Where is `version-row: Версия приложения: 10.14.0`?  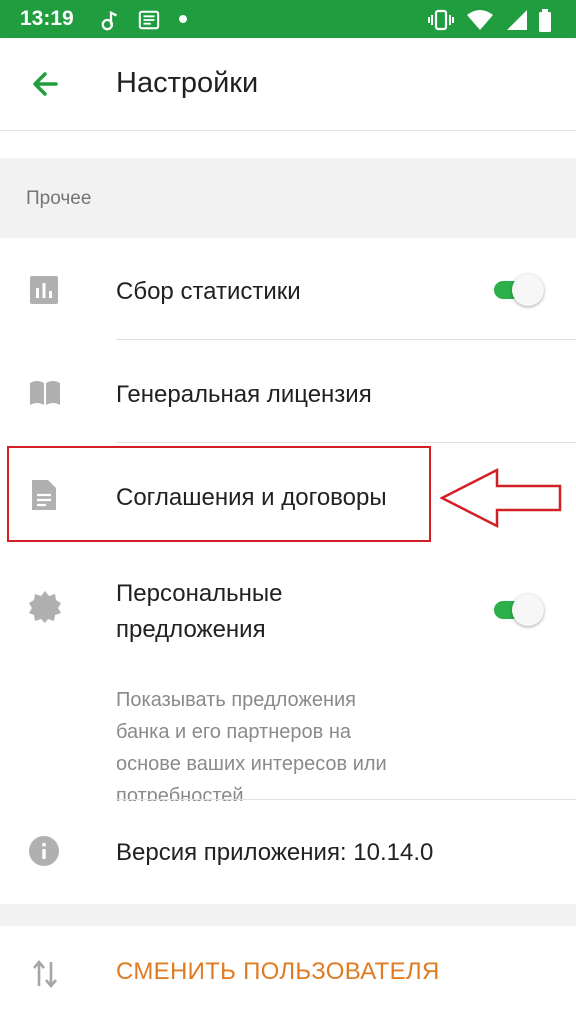
version-row: Версия приложения: 10.14.0 is located at coordinates (288, 852).